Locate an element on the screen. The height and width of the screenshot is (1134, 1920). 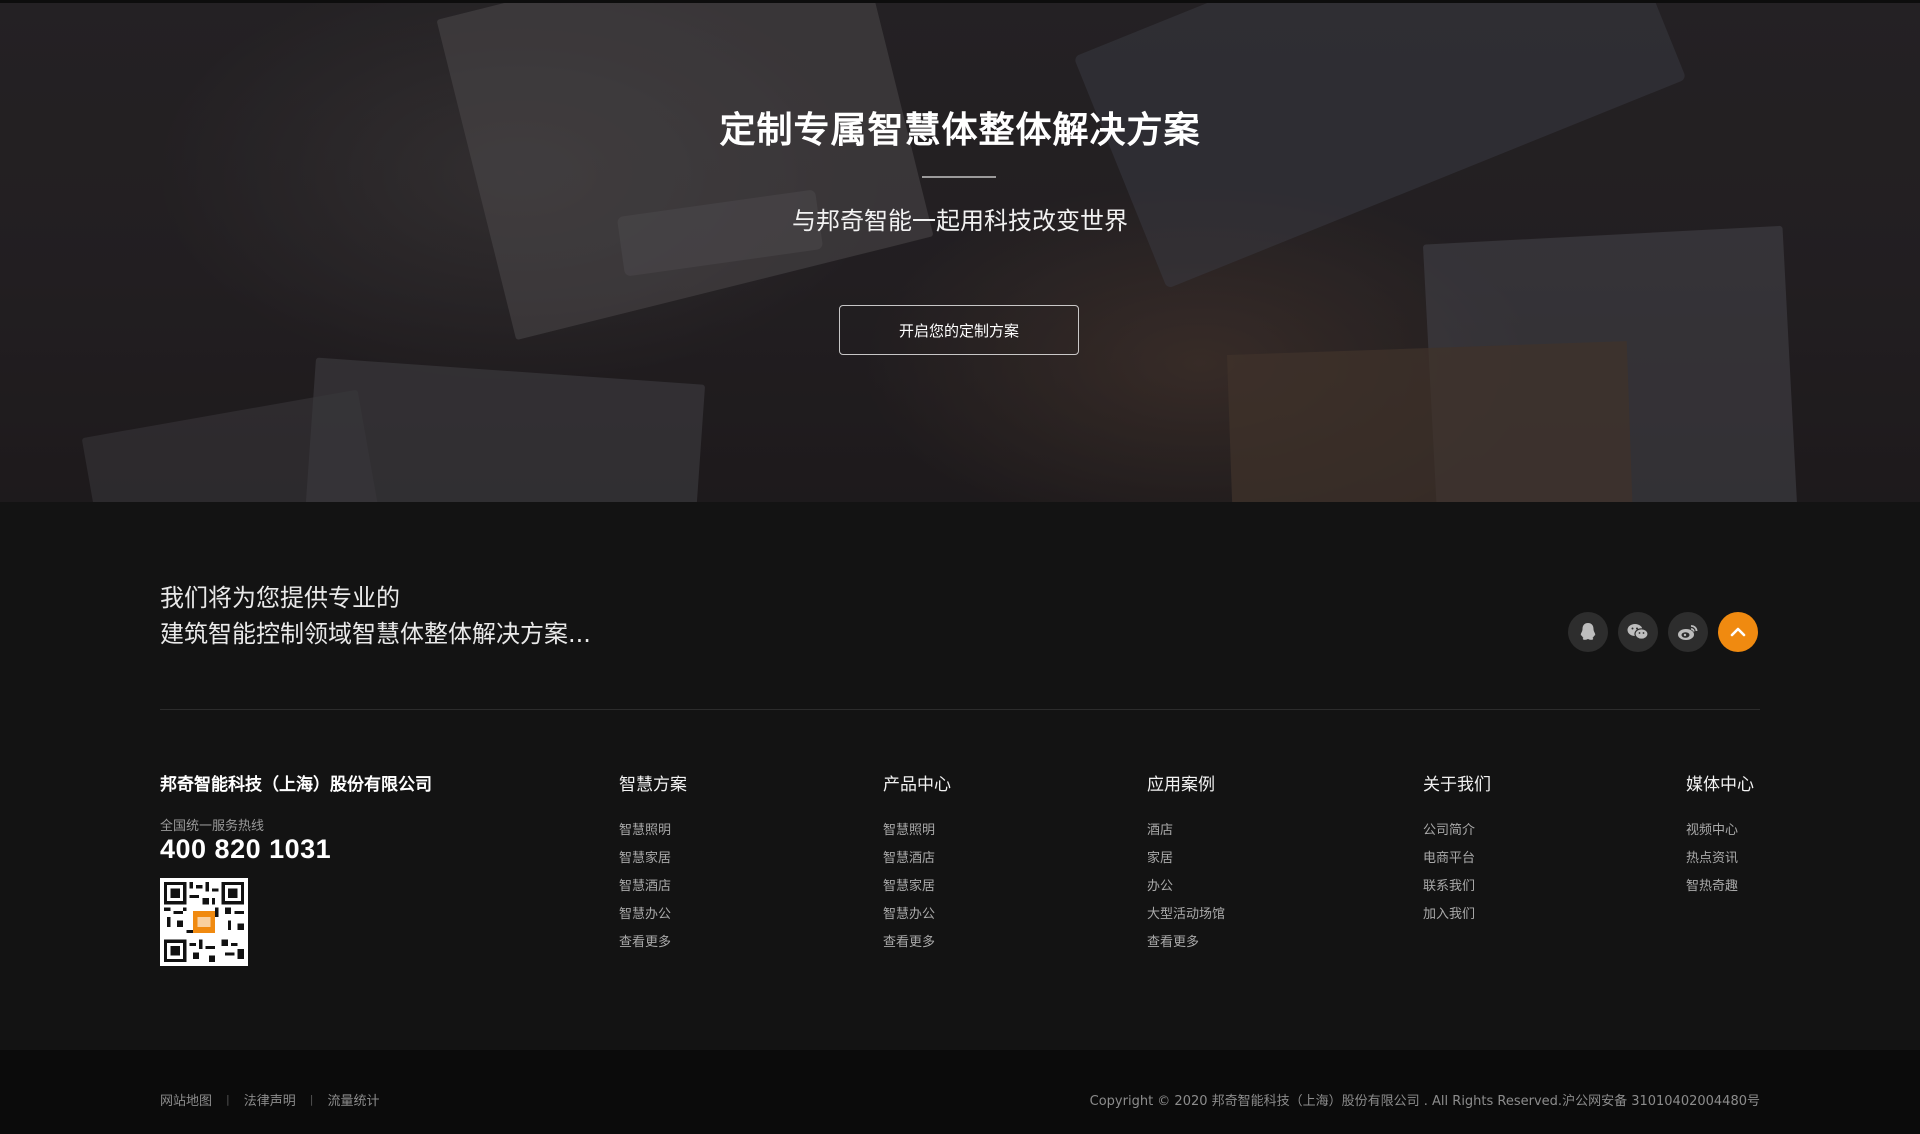
column-title: 产品中心 is located at coordinates (917, 785).